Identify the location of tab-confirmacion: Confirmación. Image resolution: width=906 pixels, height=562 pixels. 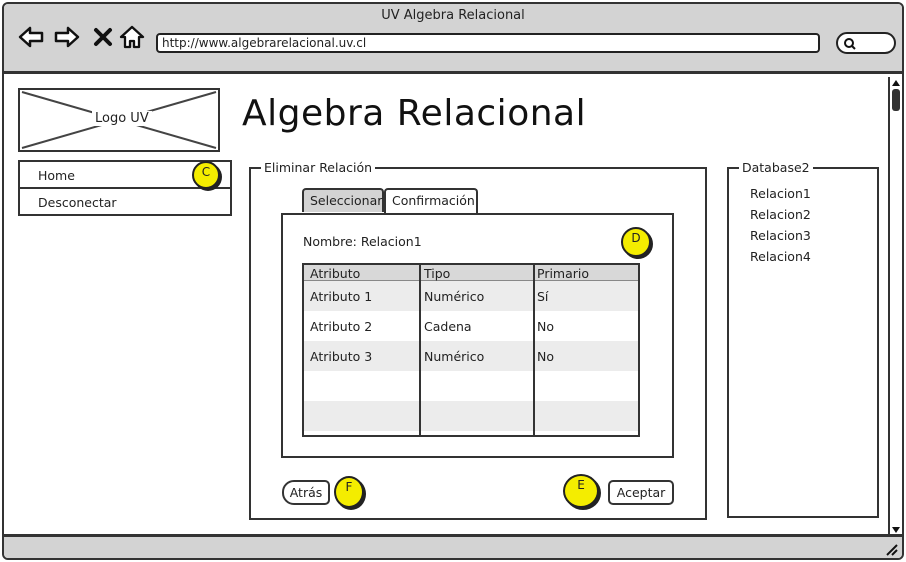
(431, 201).